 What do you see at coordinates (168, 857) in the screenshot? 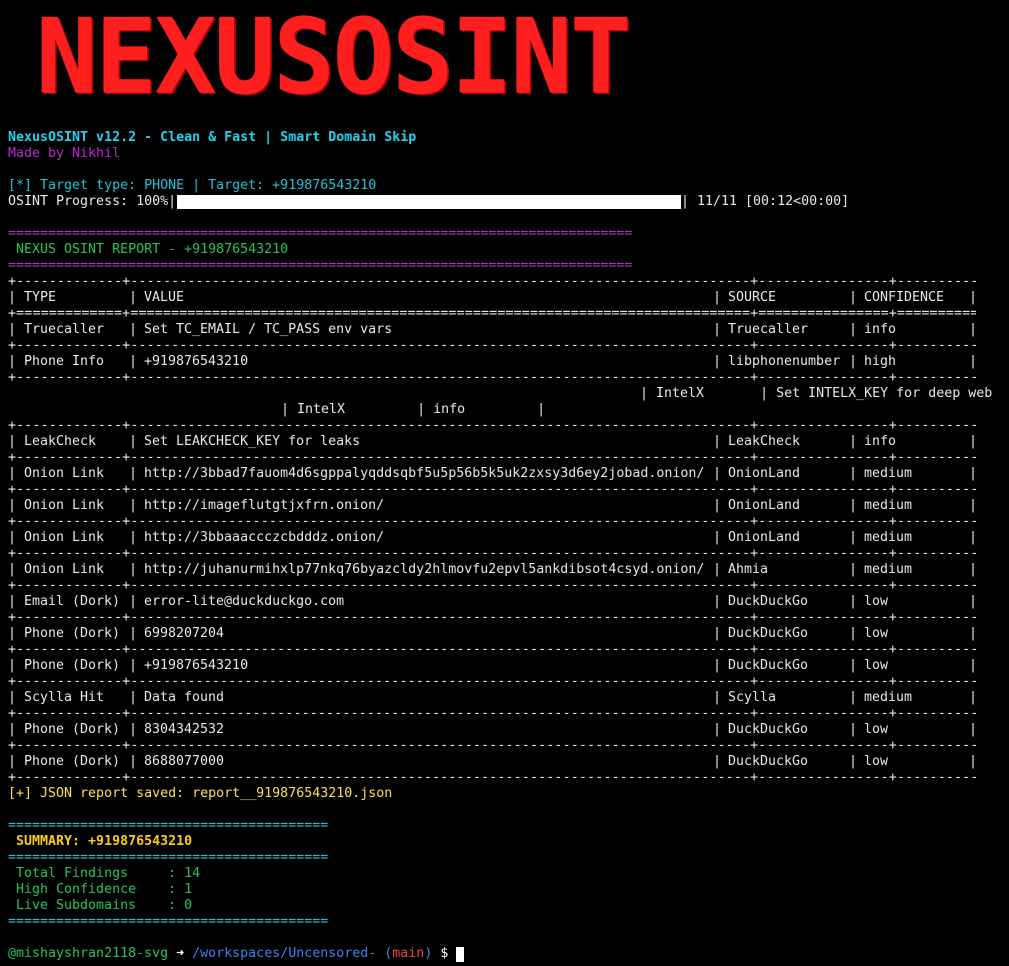
I see `summary-rule-mid: ========================================` at bounding box center [168, 857].